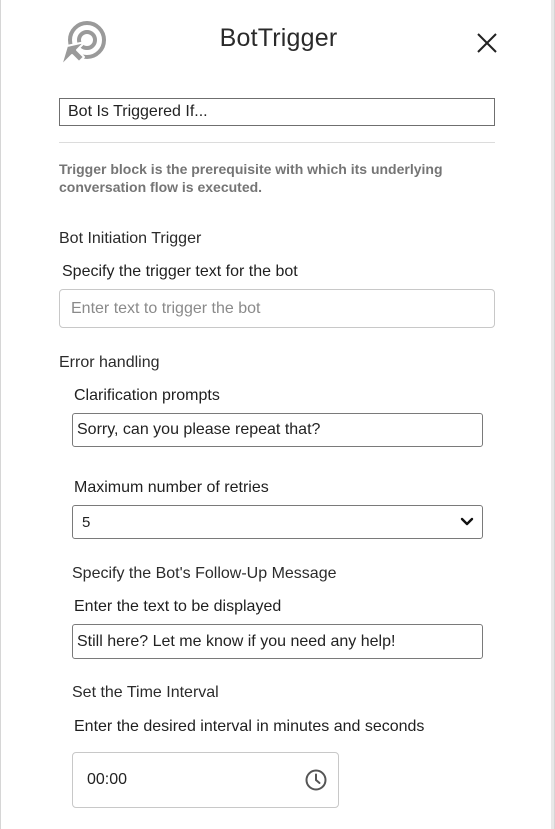  What do you see at coordinates (107, 779) in the screenshot?
I see `time-interval-value: 00:00` at bounding box center [107, 779].